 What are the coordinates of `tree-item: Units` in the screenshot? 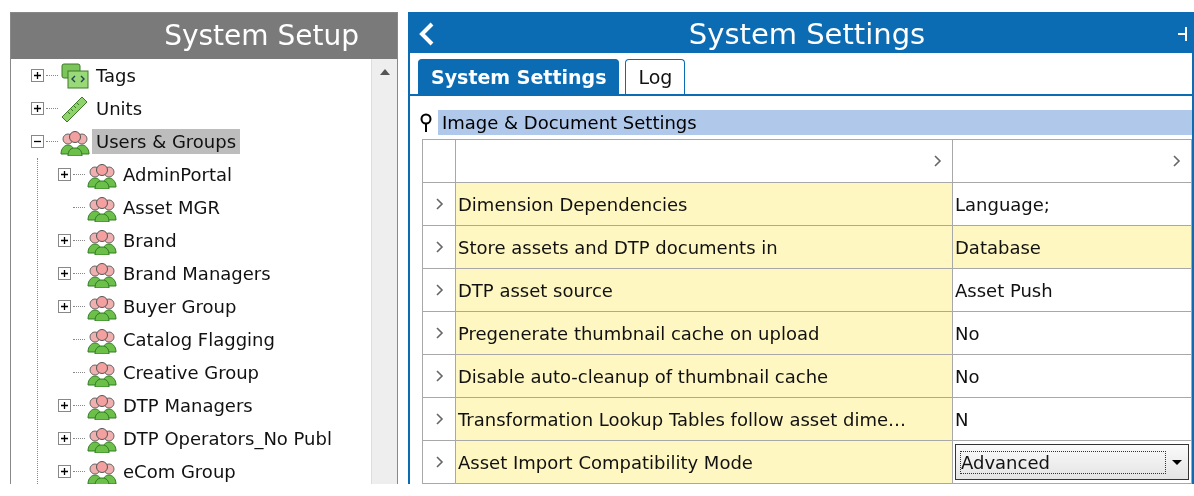 It's located at (119, 108).